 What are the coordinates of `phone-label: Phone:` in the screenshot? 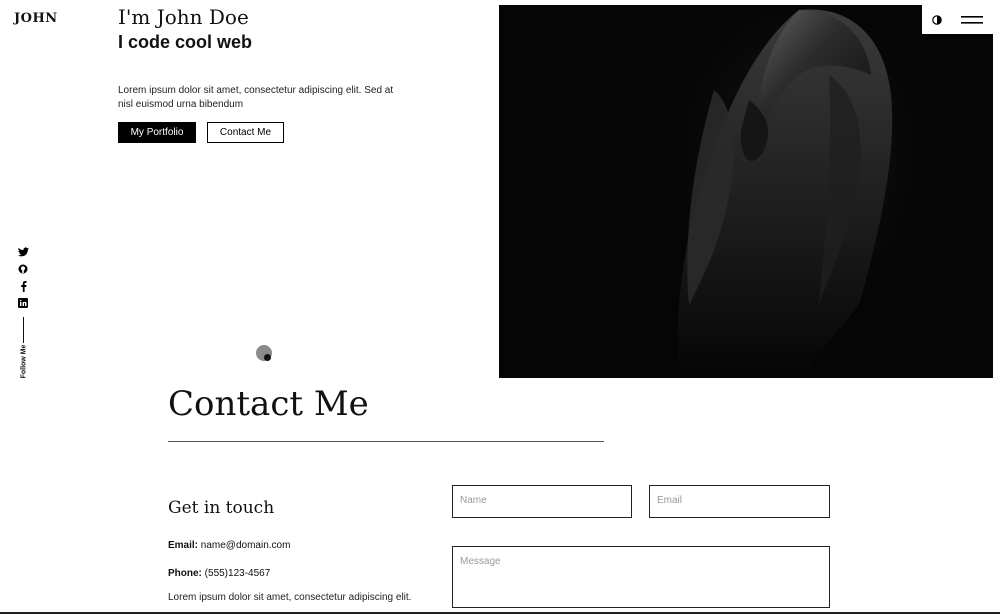 It's located at (185, 573).